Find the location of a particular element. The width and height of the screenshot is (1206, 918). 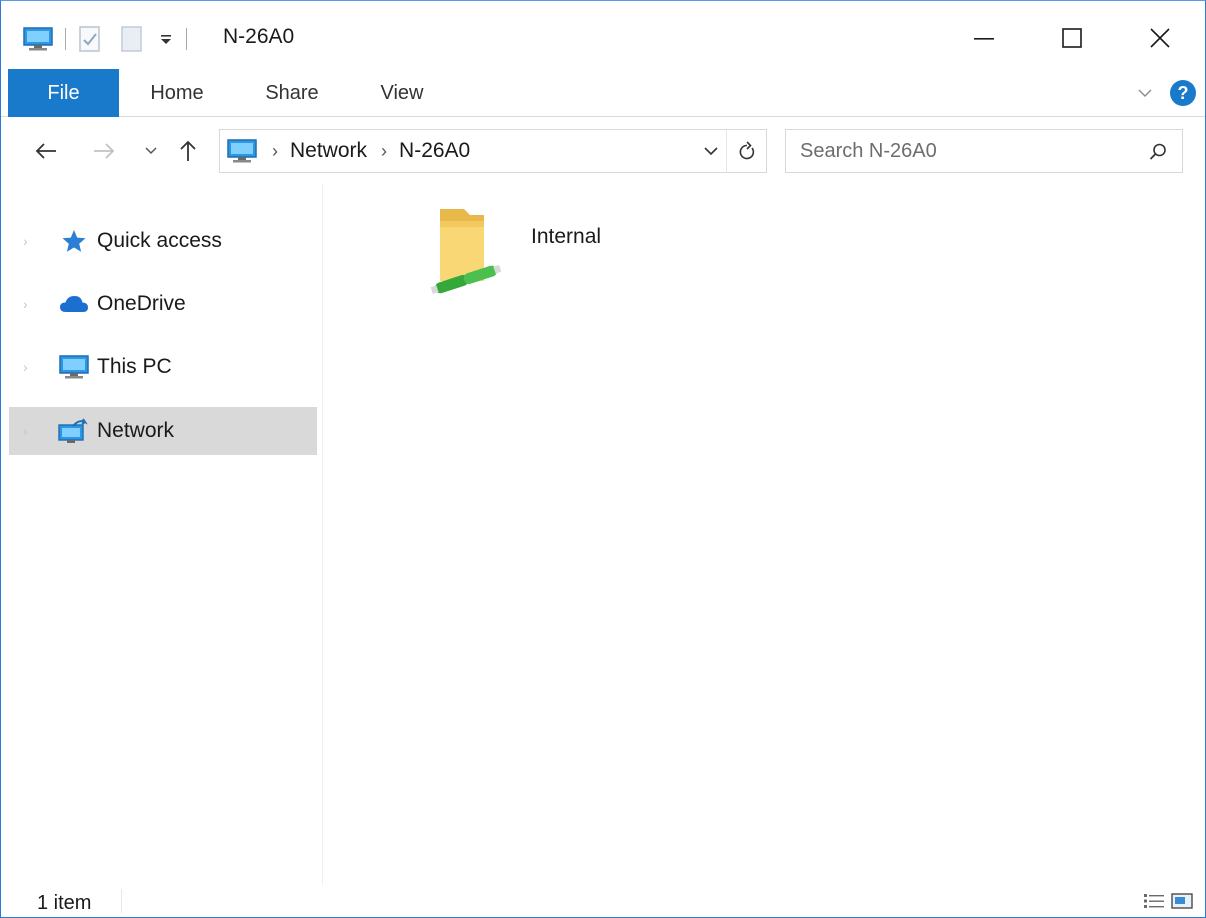

refresh-icon is located at coordinates (746, 150).